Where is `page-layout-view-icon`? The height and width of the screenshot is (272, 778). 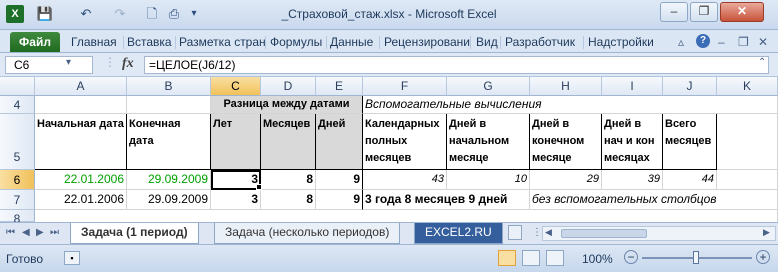 page-layout-view-icon is located at coordinates (531, 258).